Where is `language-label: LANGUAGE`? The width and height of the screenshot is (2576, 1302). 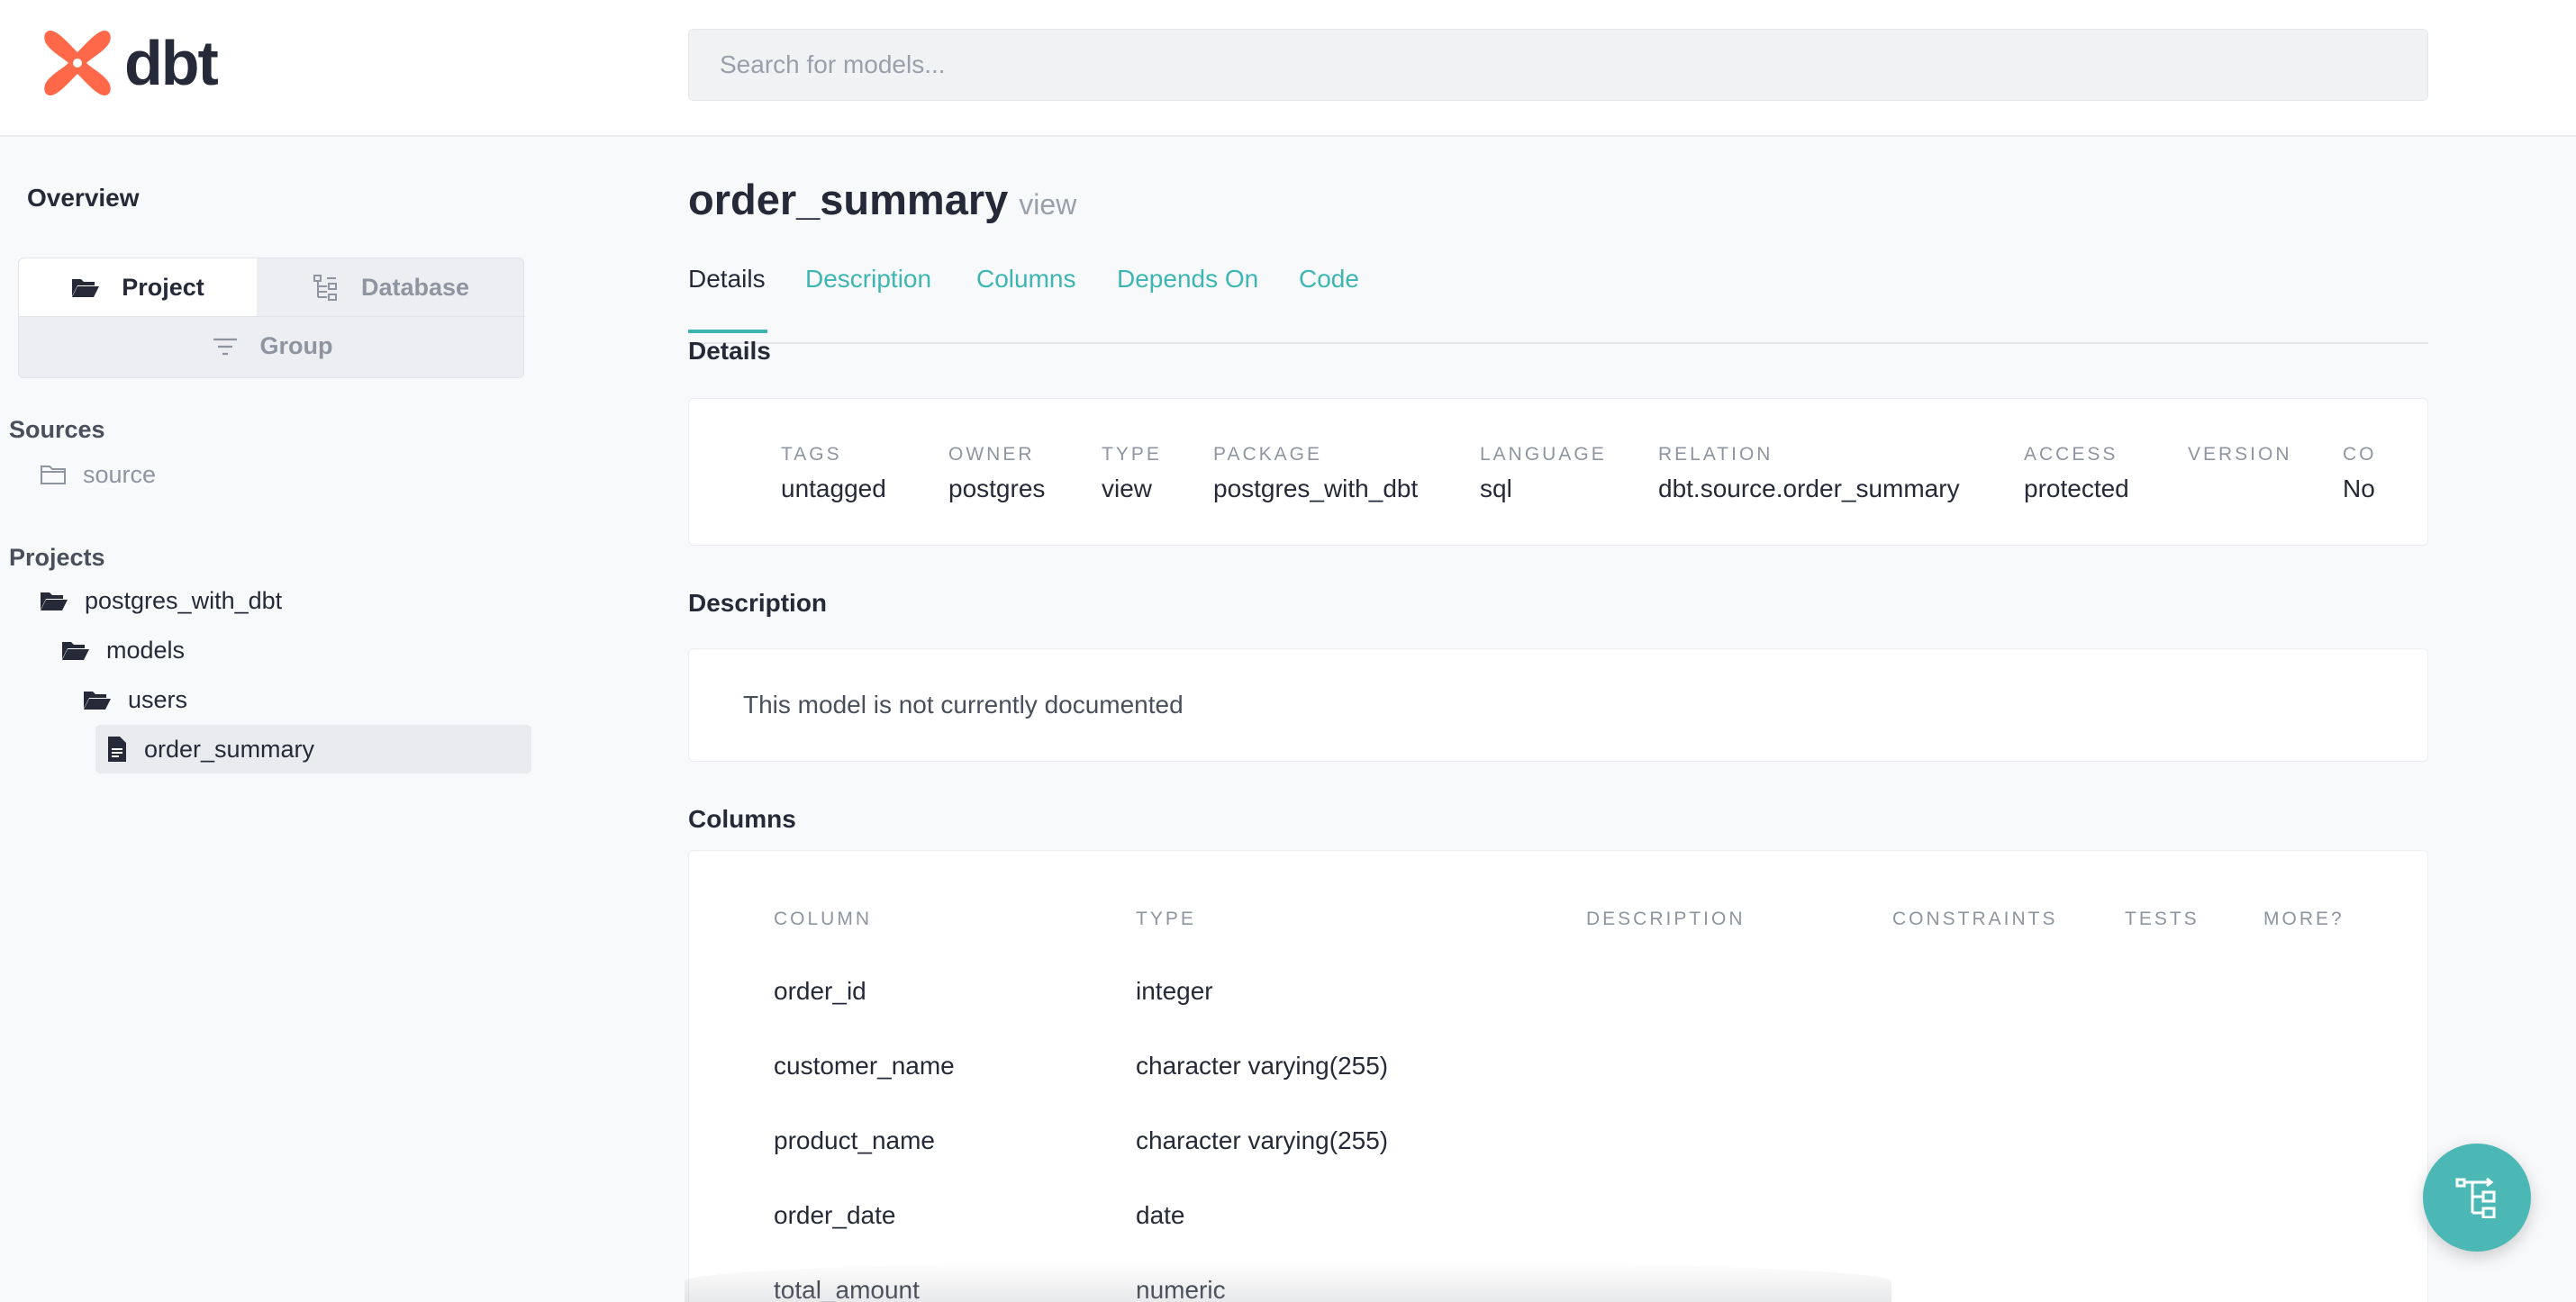
language-label: LANGUAGE is located at coordinates (1543, 454).